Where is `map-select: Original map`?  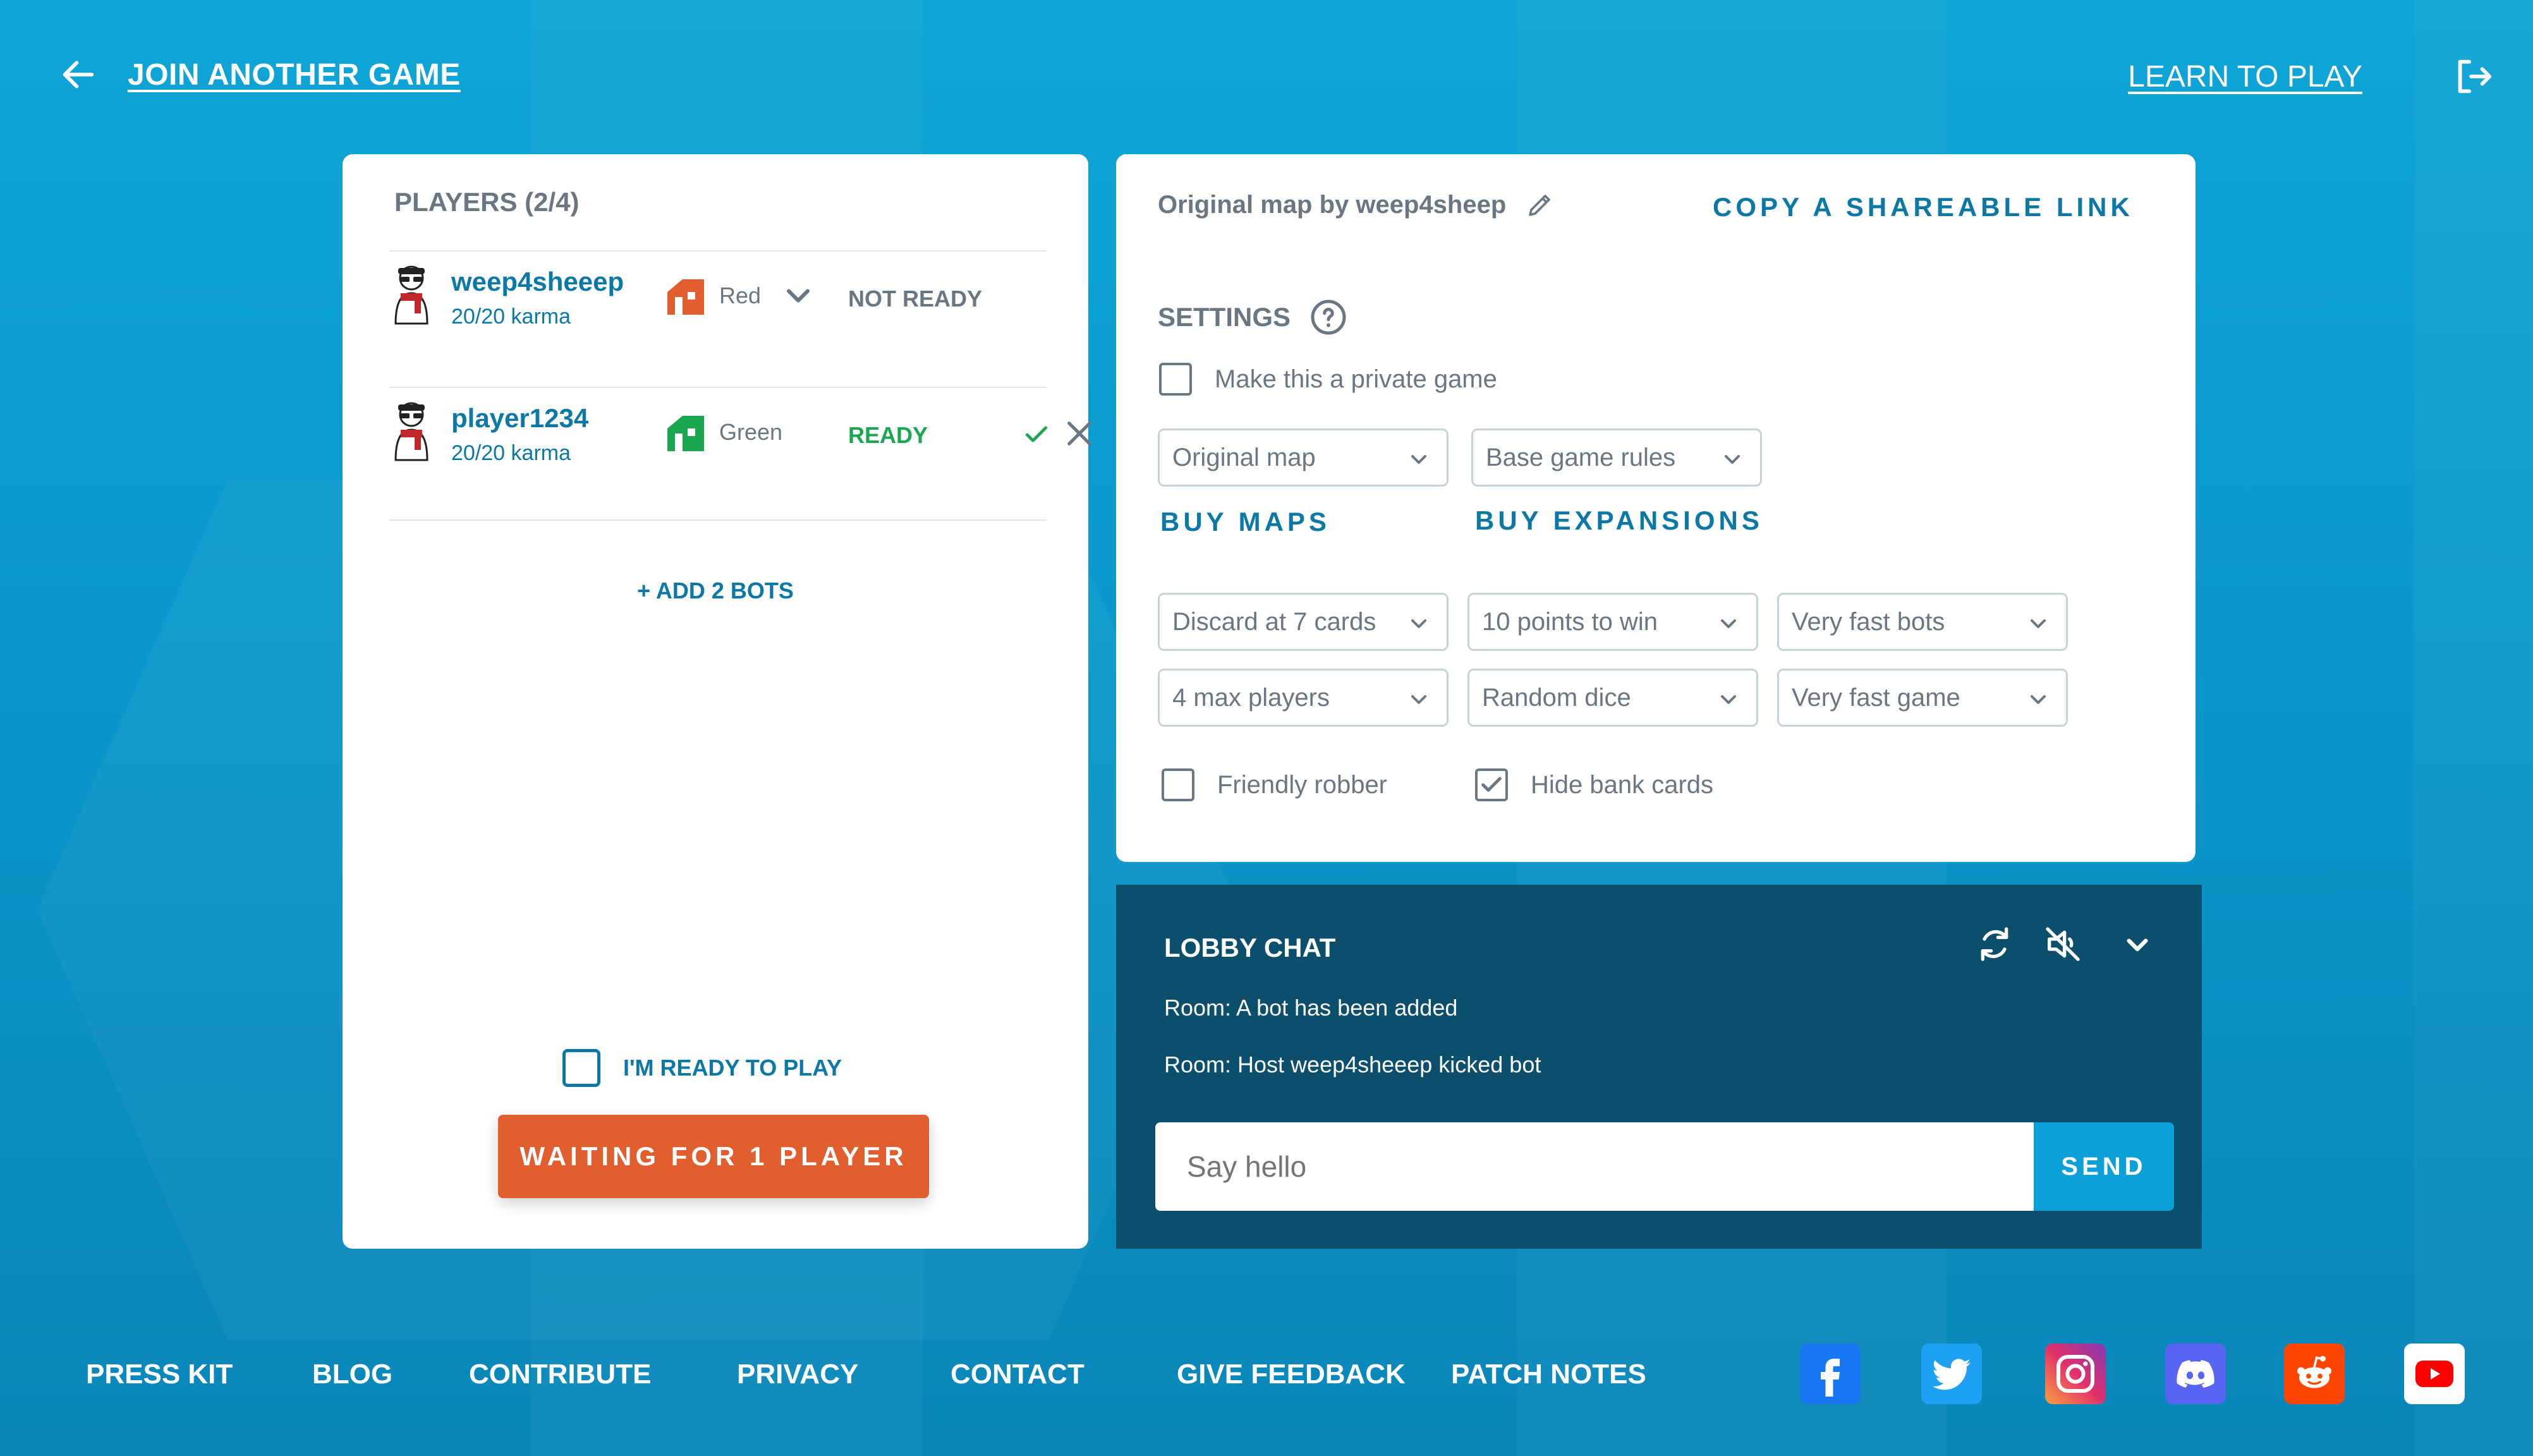 map-select: Original map is located at coordinates (1303, 457).